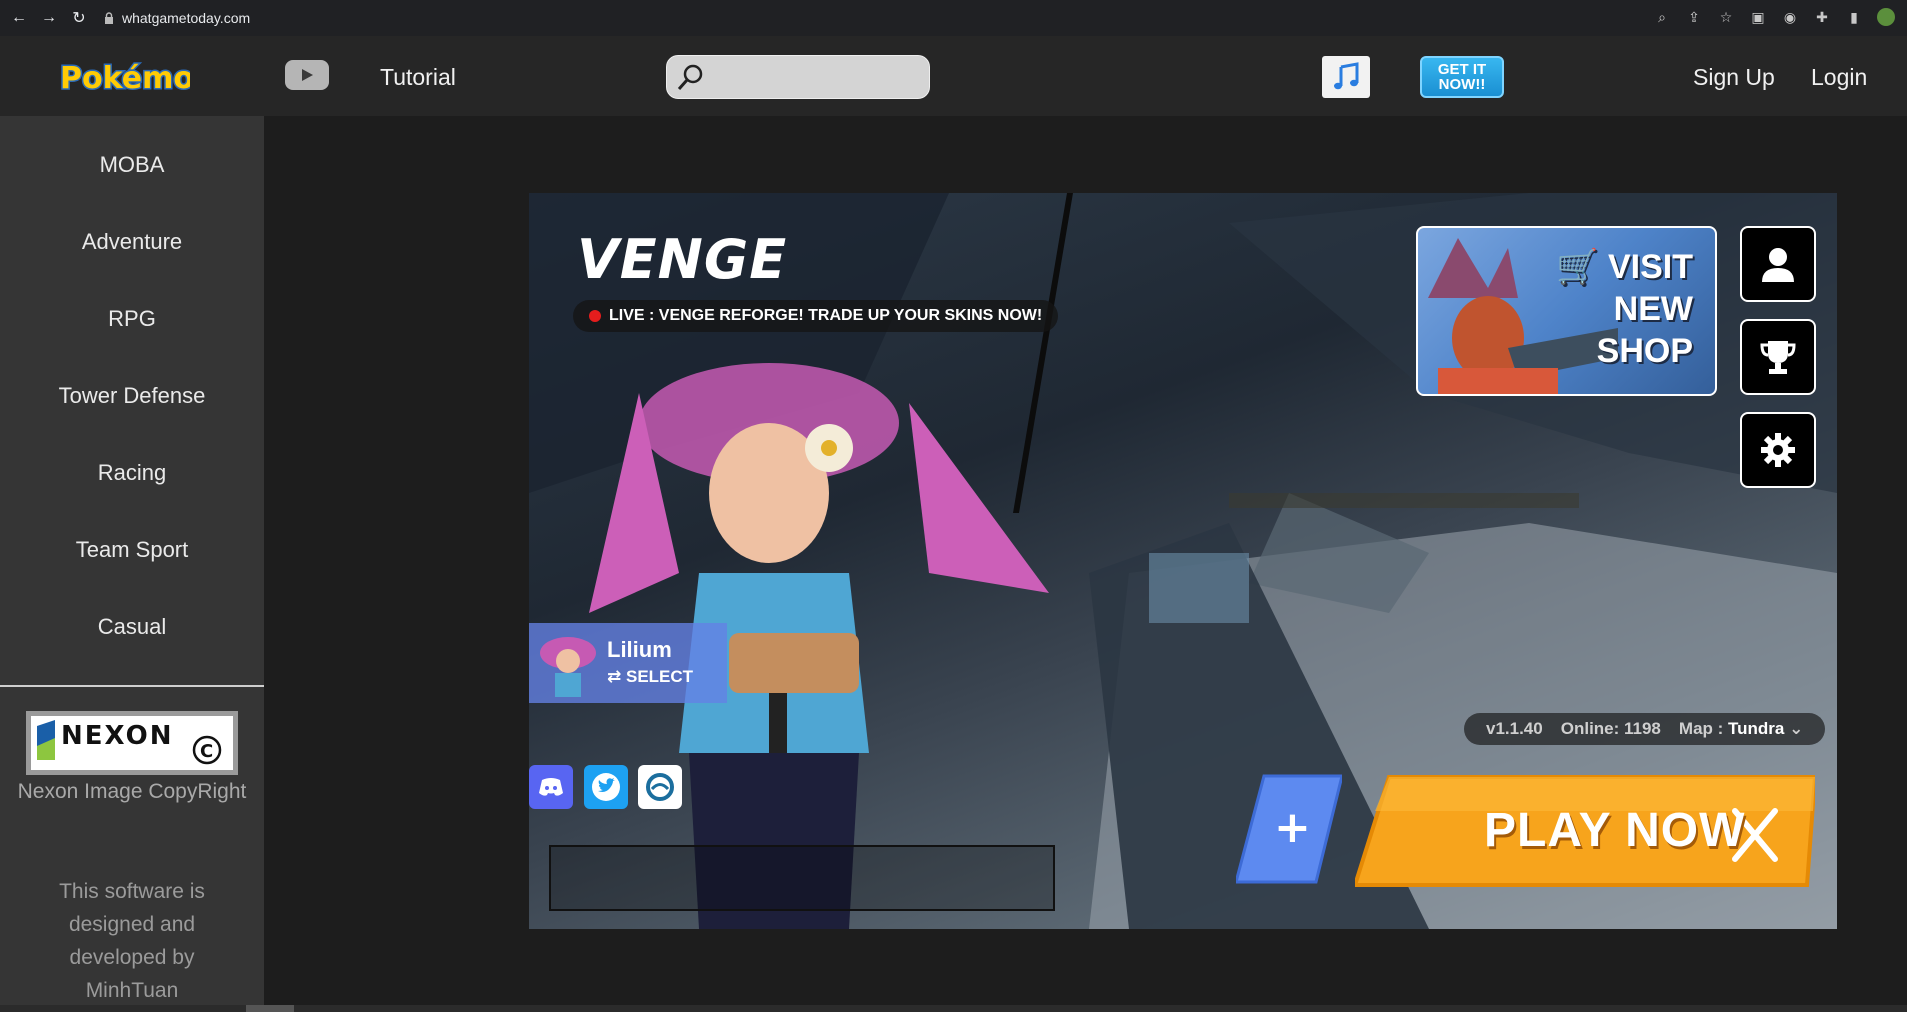 This screenshot has height=1012, width=1907. Describe the element at coordinates (1566, 311) in the screenshot. I see `visit-shop-button: 🛒 VISIT NEW SHOP` at that location.